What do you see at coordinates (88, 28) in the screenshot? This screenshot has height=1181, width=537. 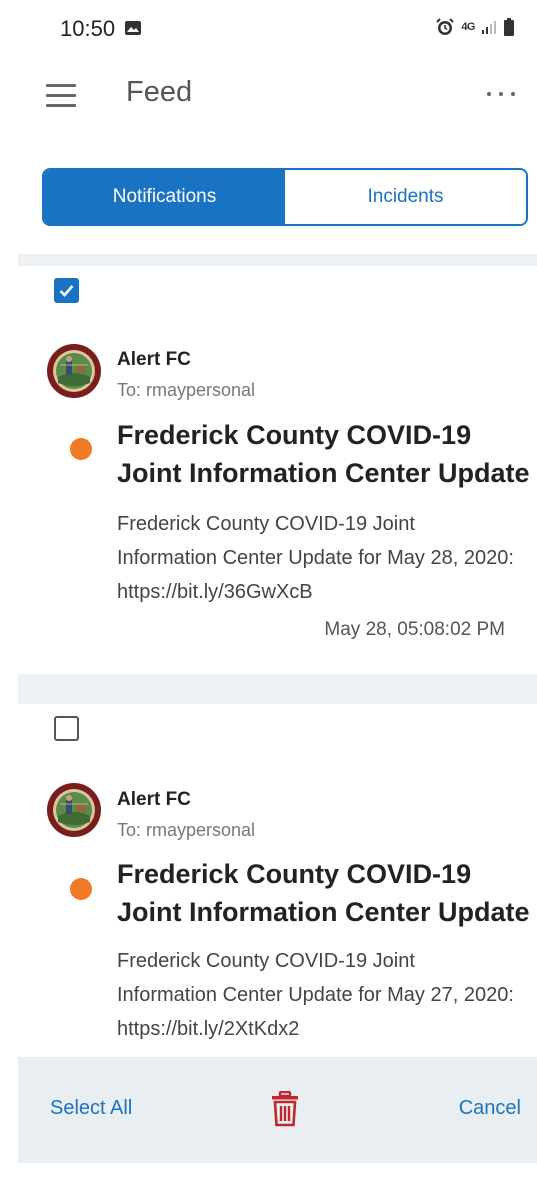 I see `status-time: 10:50` at bounding box center [88, 28].